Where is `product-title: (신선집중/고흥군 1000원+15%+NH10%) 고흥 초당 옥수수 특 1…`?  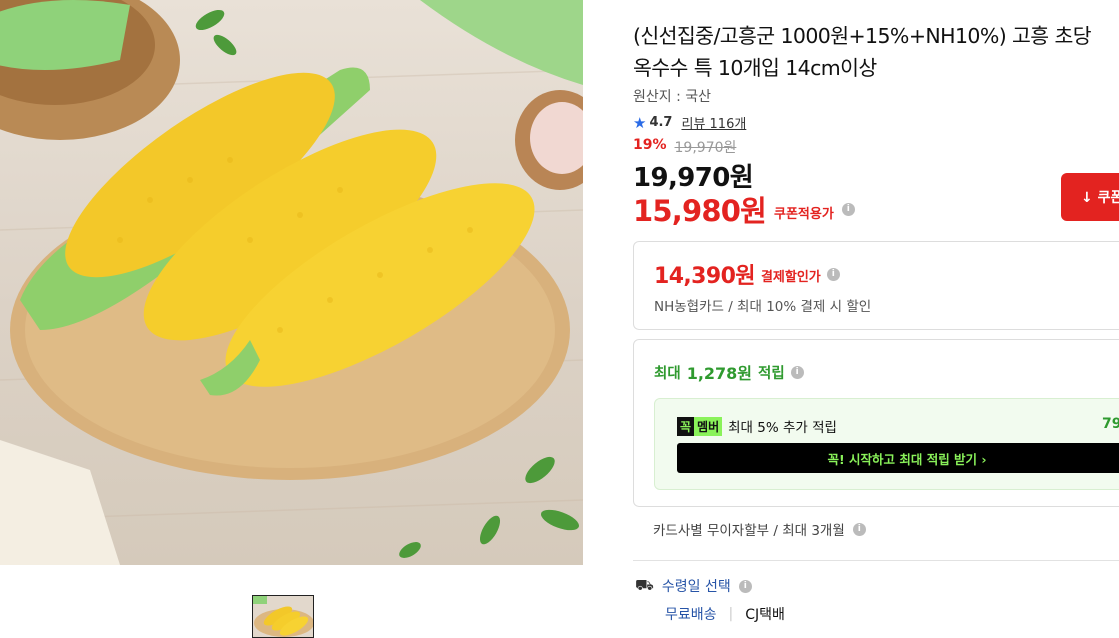
product-title: (신선집중/고흥군 1000원+15%+NH10%) 고흥 초당 옥수수 특 1… is located at coordinates (876, 52).